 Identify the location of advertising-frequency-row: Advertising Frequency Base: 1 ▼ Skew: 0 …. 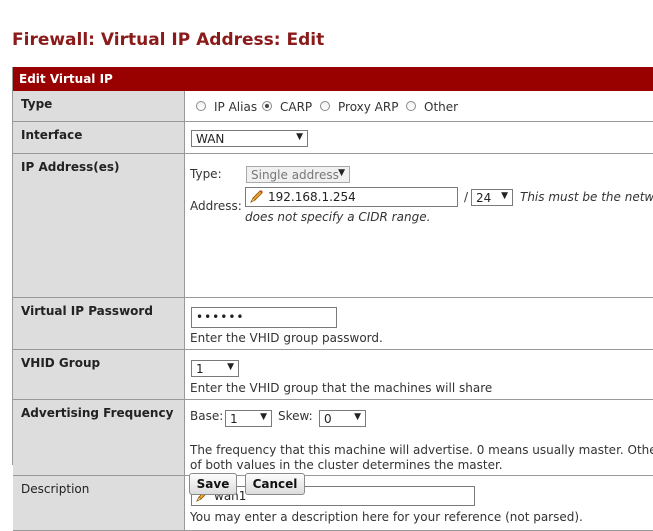
(333, 438).